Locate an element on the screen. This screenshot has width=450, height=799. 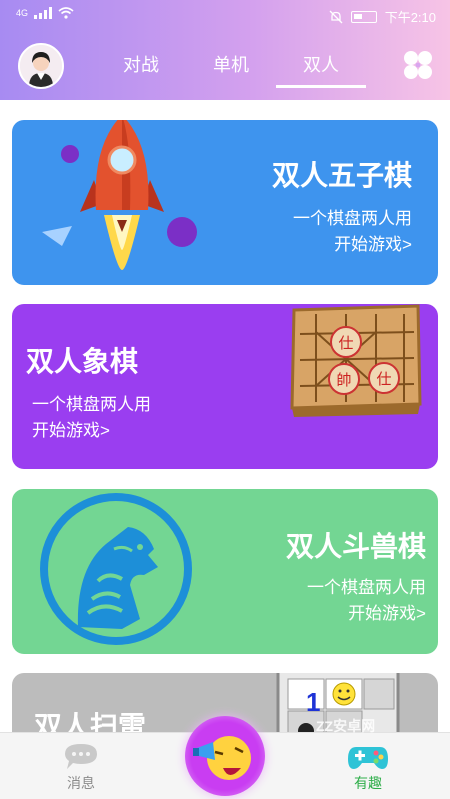
tab-two-player: 双人 is located at coordinates (321, 70).